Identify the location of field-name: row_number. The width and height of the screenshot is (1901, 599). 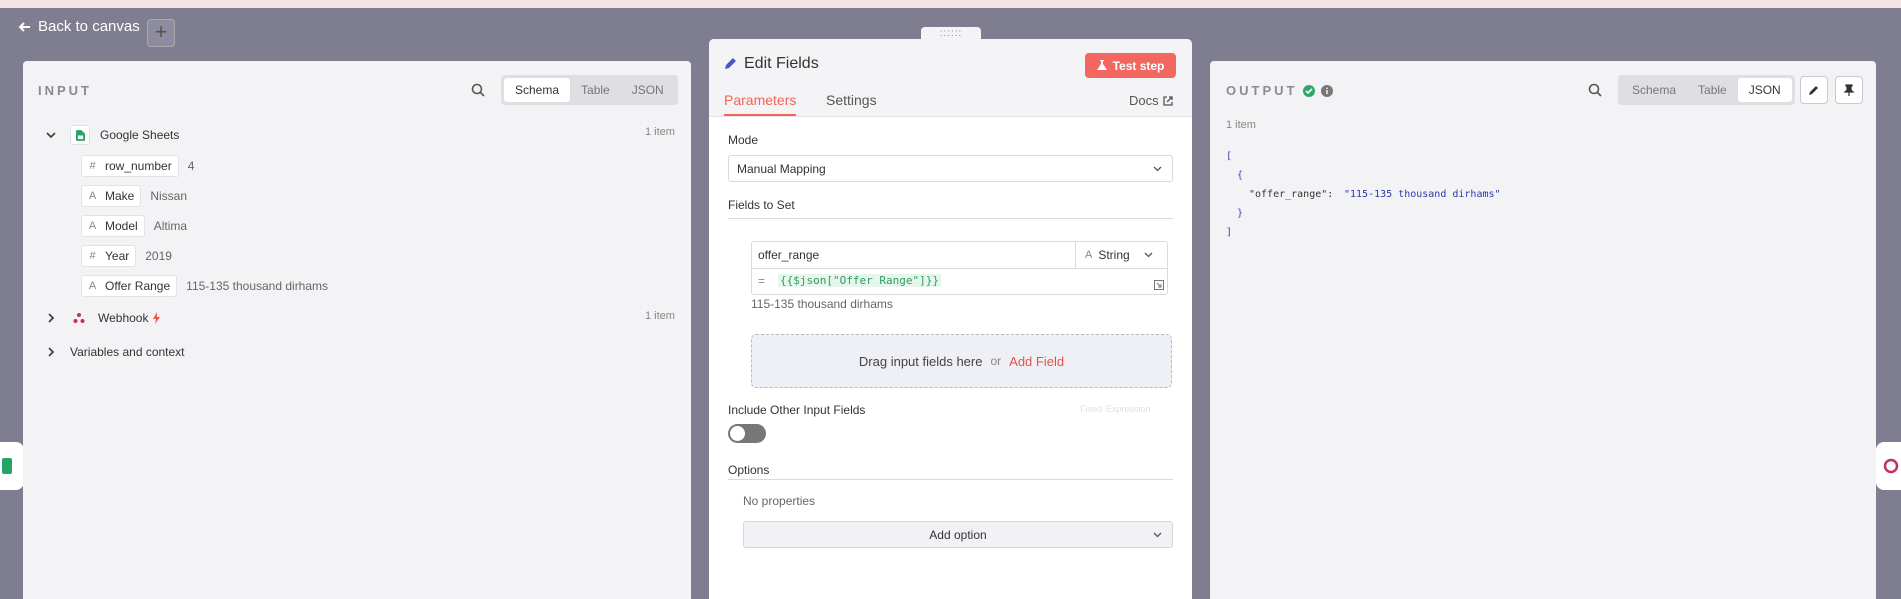
(138, 166).